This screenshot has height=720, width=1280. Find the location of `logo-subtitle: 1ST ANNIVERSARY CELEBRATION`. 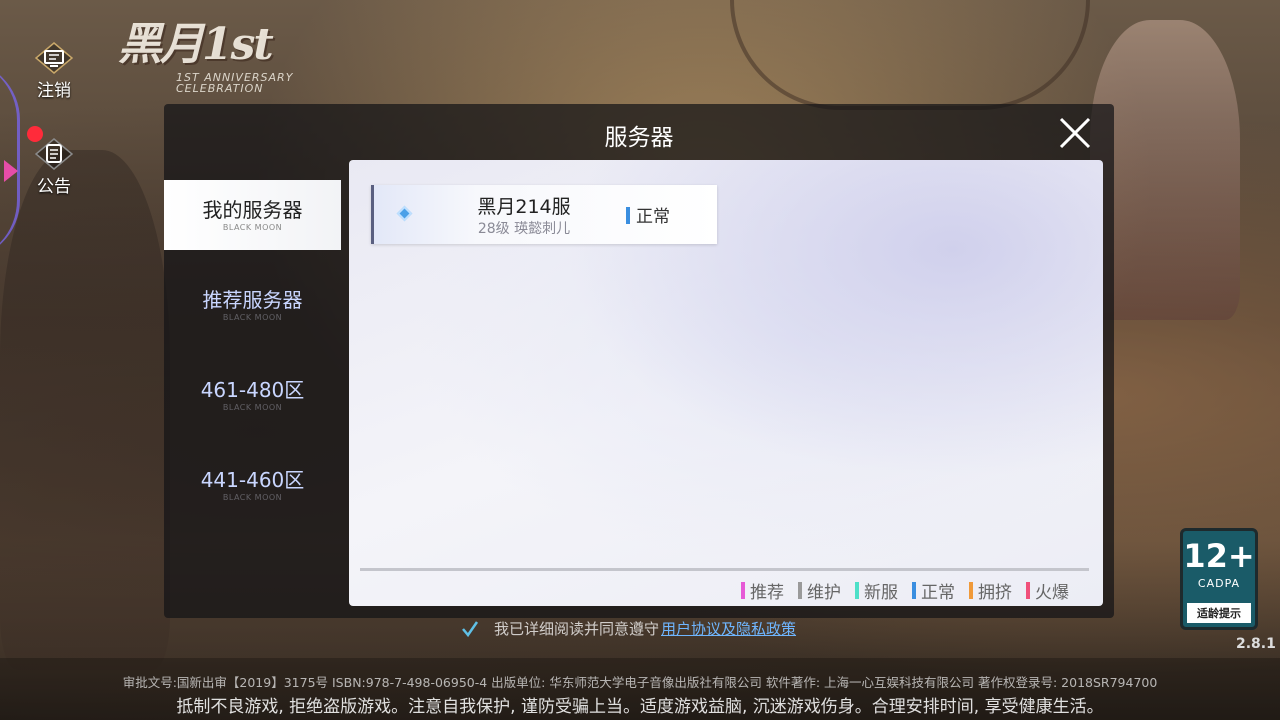

logo-subtitle: 1ST ANNIVERSARY CELEBRATION is located at coordinates (234, 83).